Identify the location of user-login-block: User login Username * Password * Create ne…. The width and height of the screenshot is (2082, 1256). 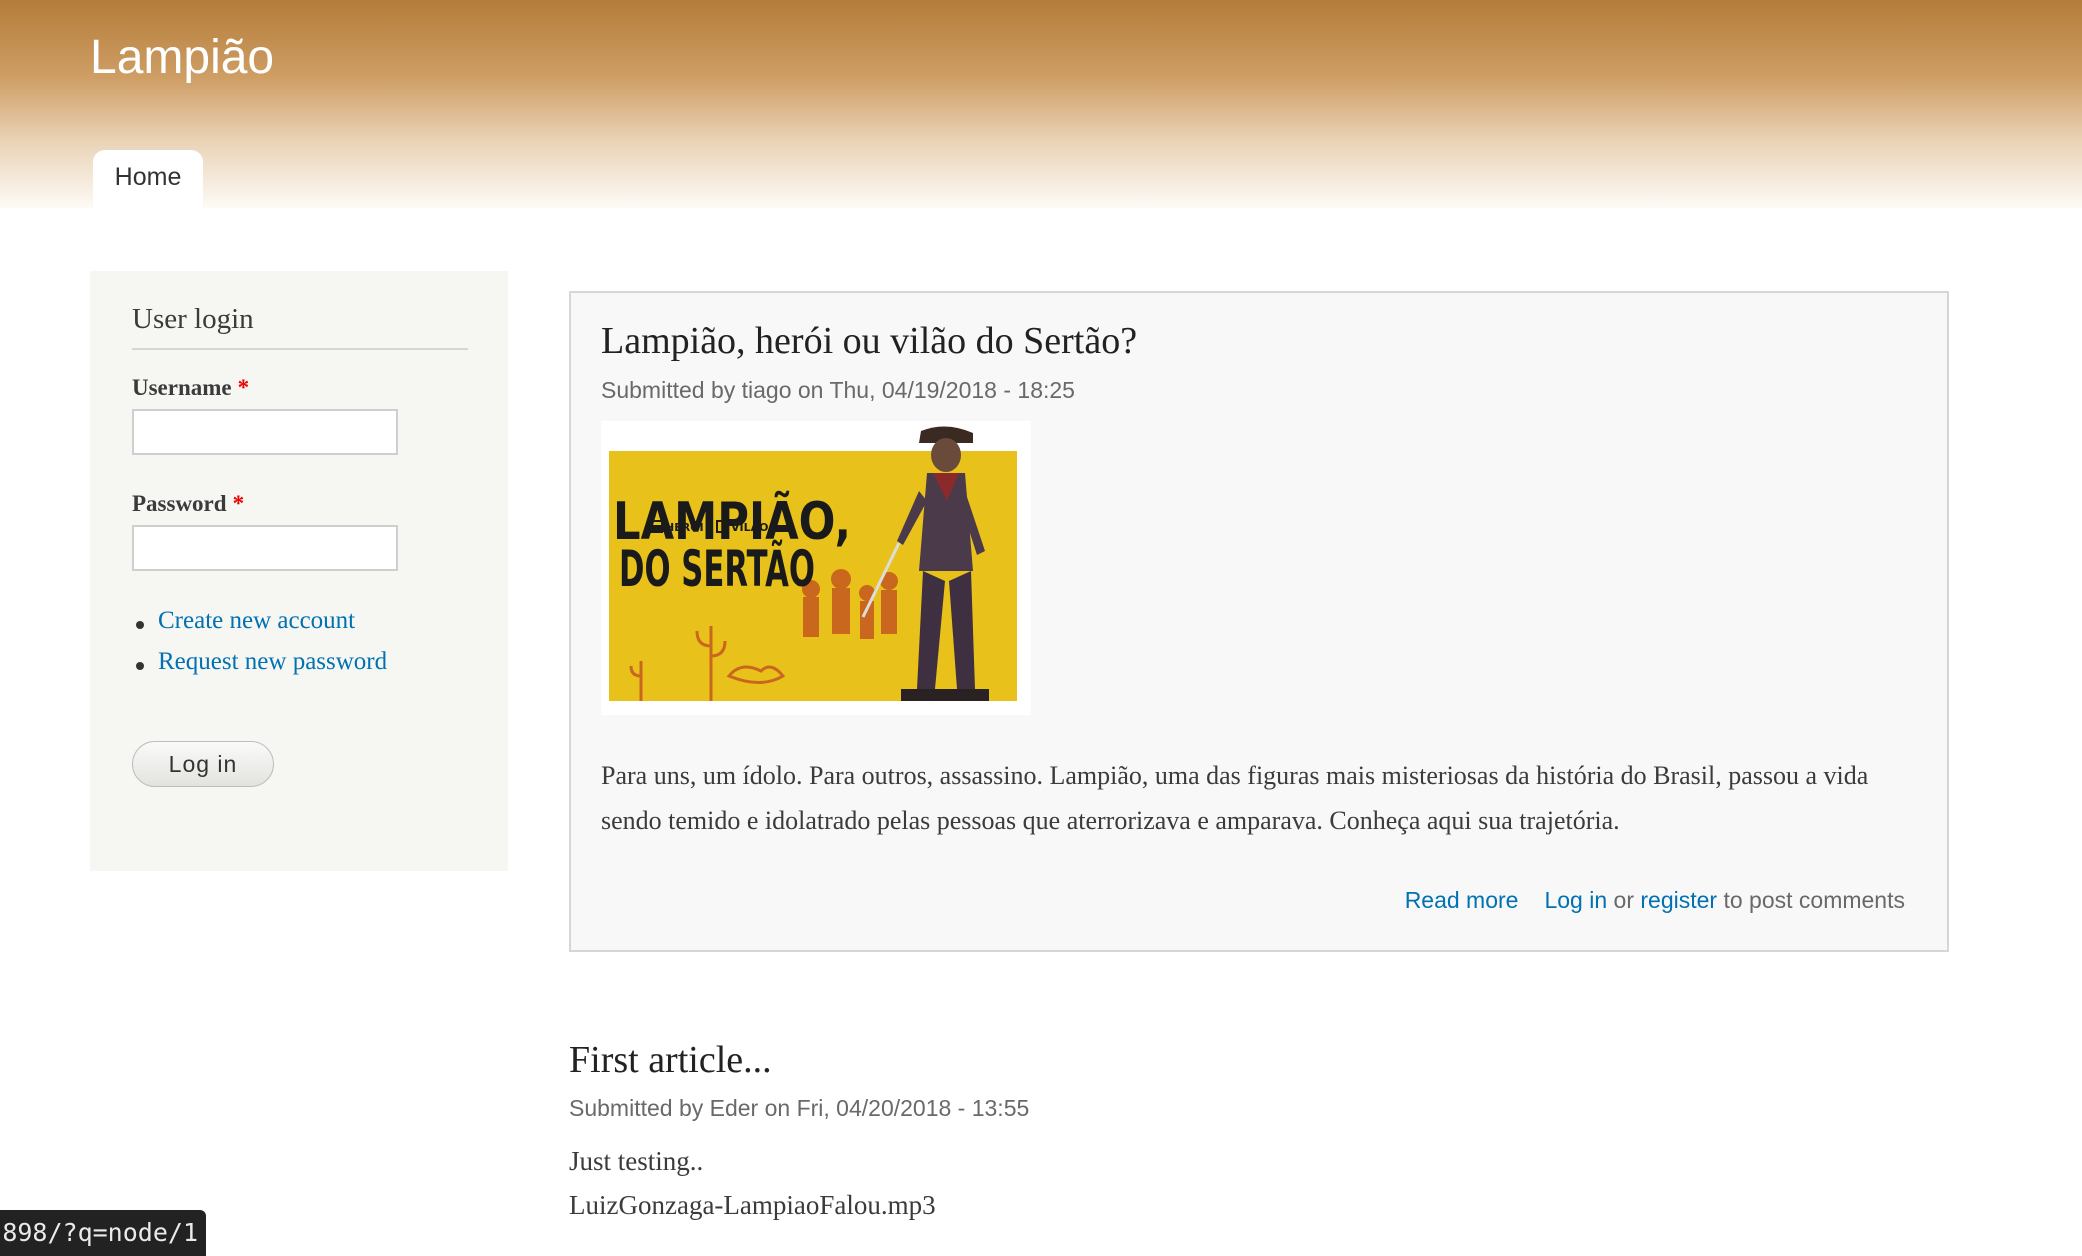
(299, 571).